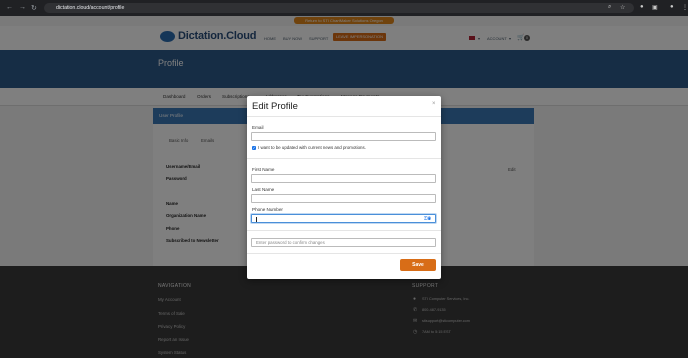 The width and height of the screenshot is (688, 358). What do you see at coordinates (267, 209) in the screenshot?
I see `phone-label: Phone Number` at bounding box center [267, 209].